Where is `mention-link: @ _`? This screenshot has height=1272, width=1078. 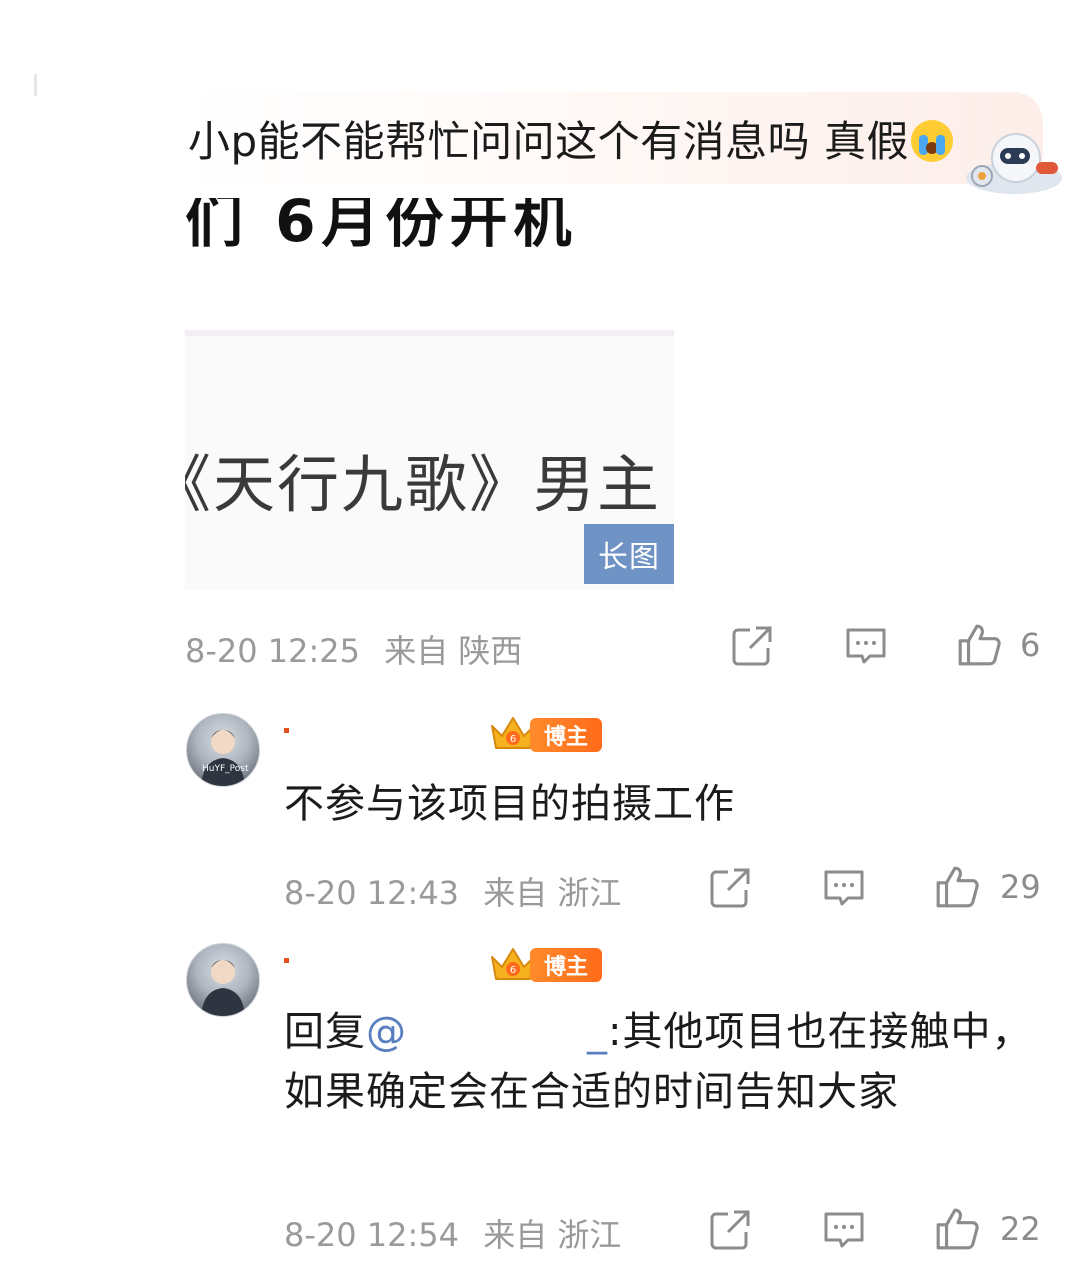
mention-link: @ _ is located at coordinates (487, 1032).